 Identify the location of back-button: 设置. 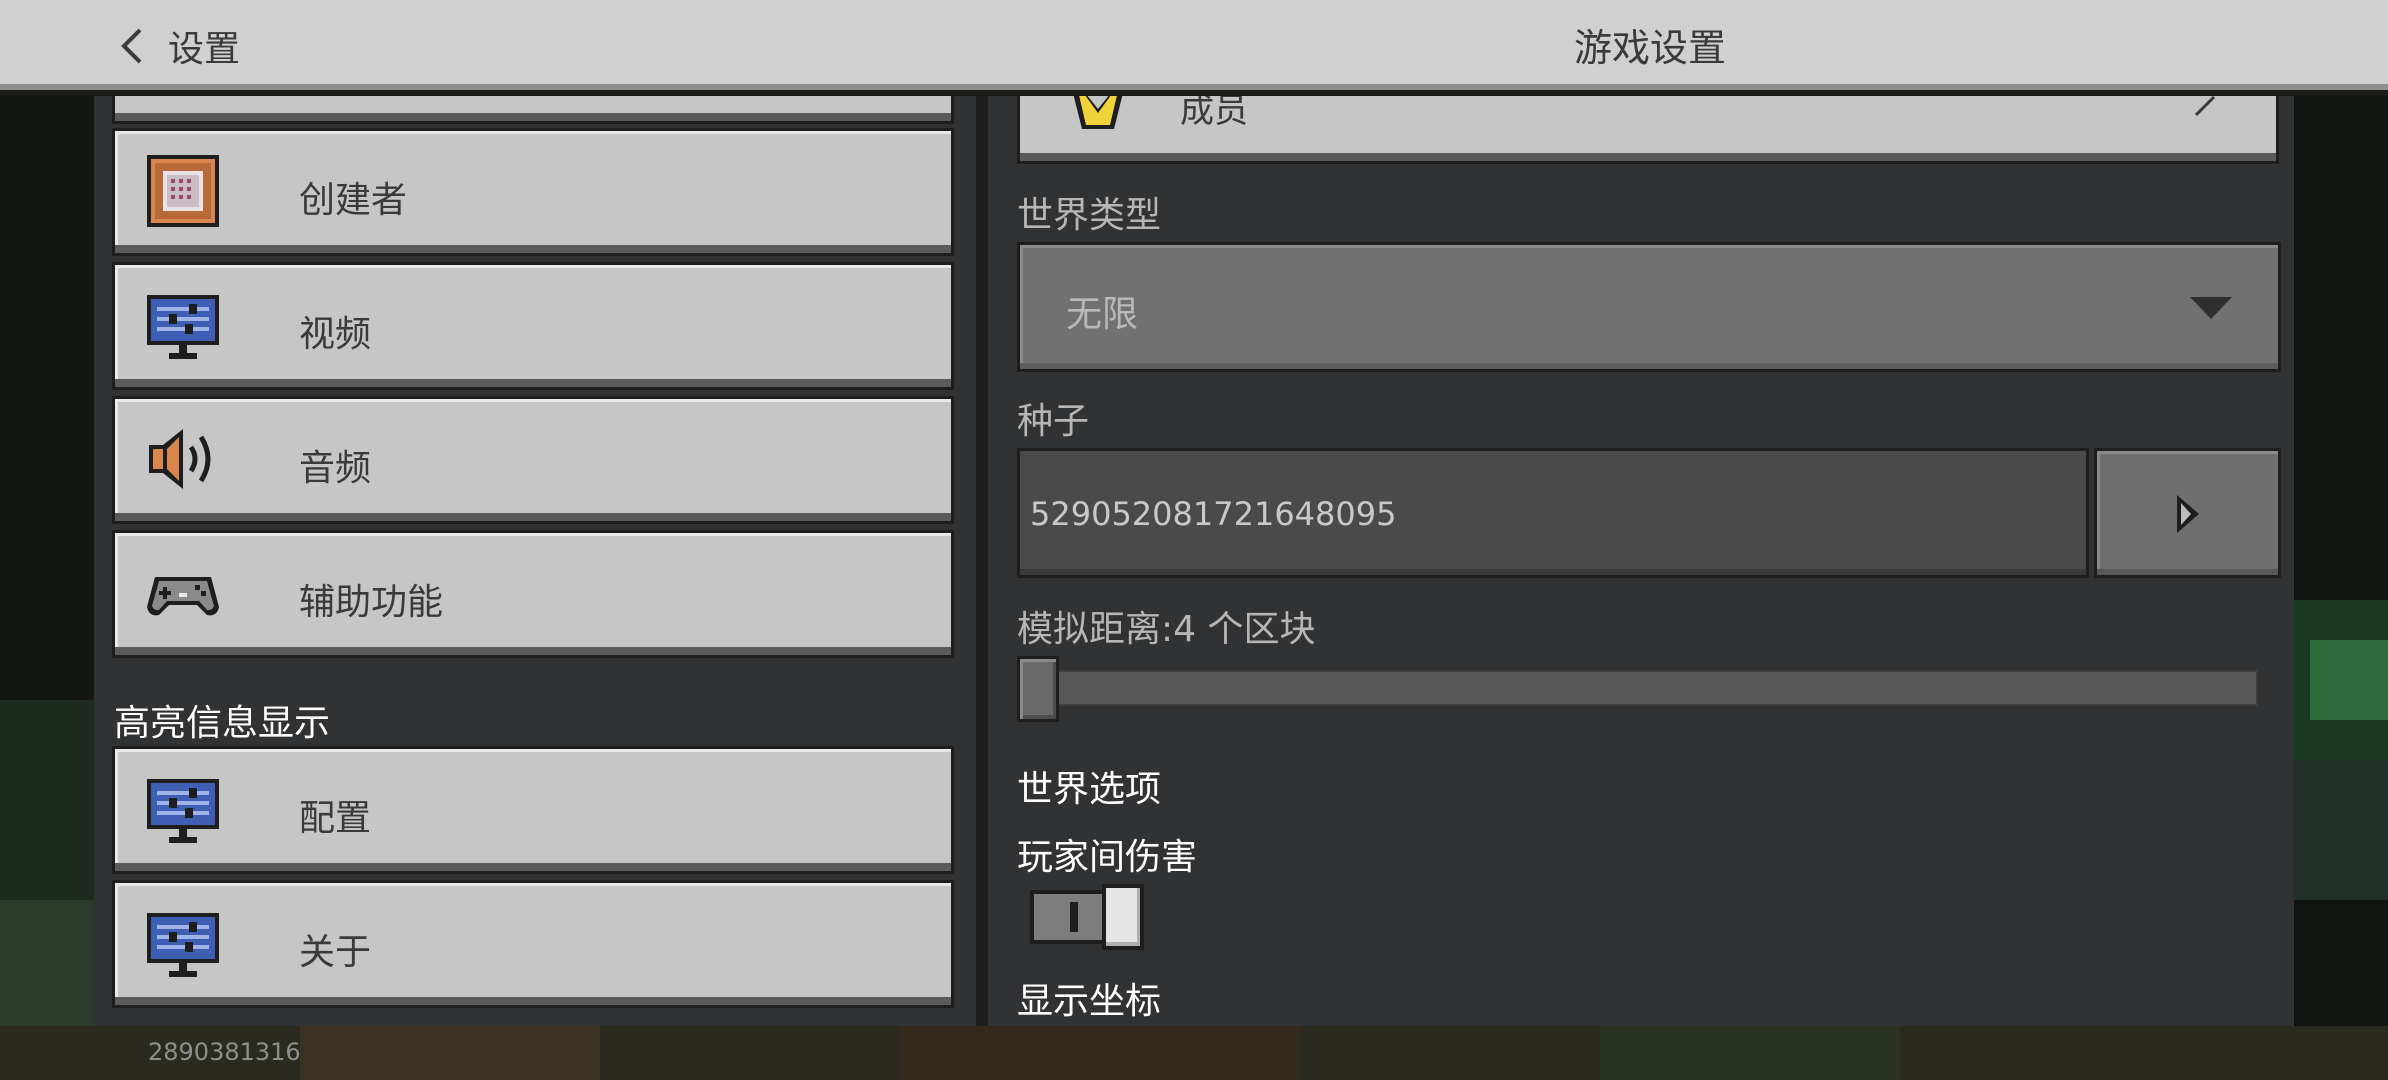
(179, 46).